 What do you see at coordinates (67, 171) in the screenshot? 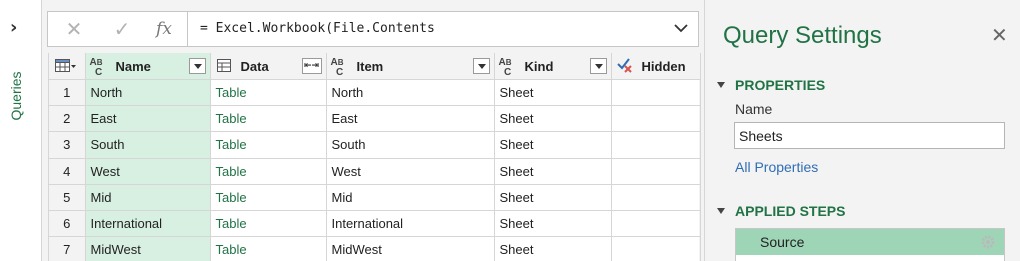
I see `row-number: 4` at bounding box center [67, 171].